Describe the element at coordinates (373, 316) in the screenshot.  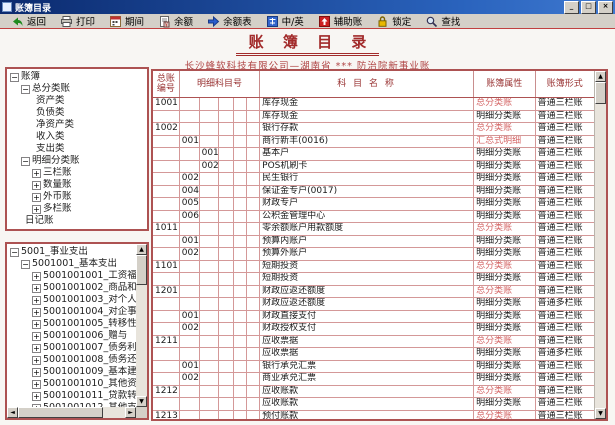
I see `table-row: 001 财政直接支付 明细分类账 普通三栏账` at that location.